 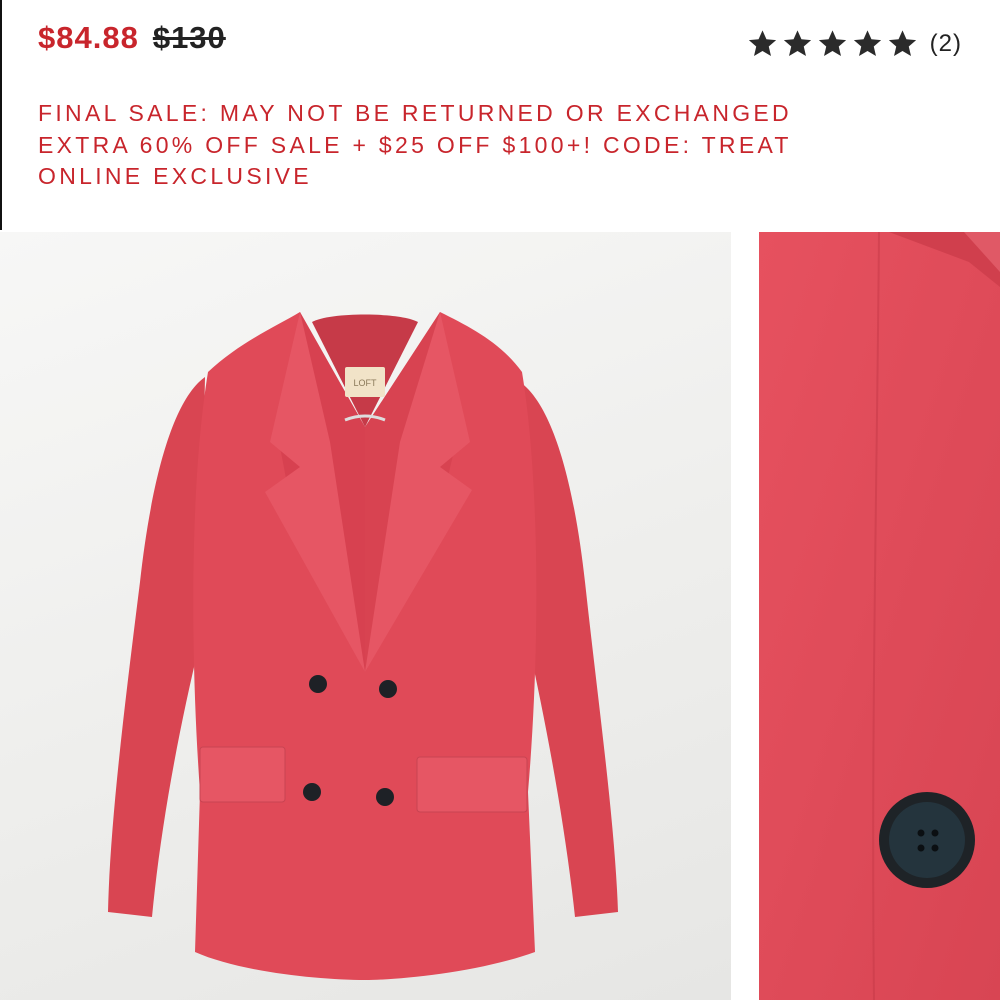 What do you see at coordinates (175, 176) in the screenshot?
I see `online-exclusive-badge: ONLINE EXCLUSIVE` at bounding box center [175, 176].